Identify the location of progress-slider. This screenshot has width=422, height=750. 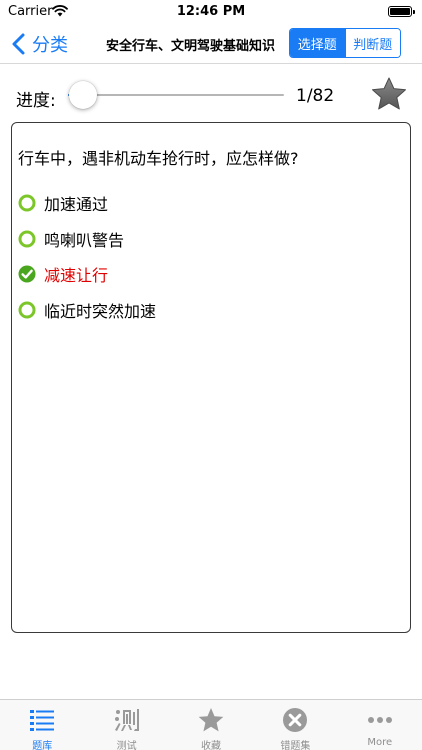
(176, 95).